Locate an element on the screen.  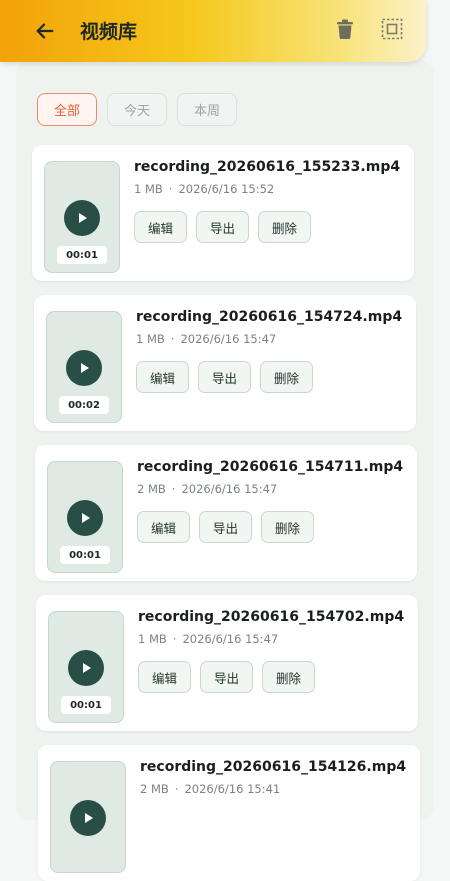
filter-chip-week: 本周 is located at coordinates (207, 109).